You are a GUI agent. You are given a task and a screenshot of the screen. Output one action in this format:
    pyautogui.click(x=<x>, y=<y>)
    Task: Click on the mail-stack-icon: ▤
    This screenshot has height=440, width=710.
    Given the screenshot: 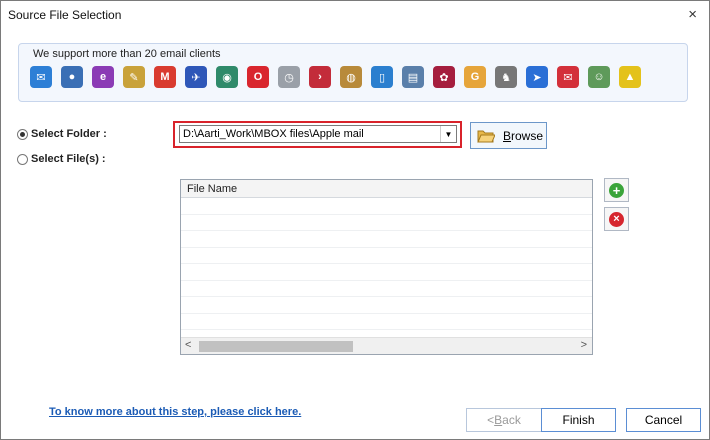 What is the action you would take?
    pyautogui.click(x=413, y=77)
    